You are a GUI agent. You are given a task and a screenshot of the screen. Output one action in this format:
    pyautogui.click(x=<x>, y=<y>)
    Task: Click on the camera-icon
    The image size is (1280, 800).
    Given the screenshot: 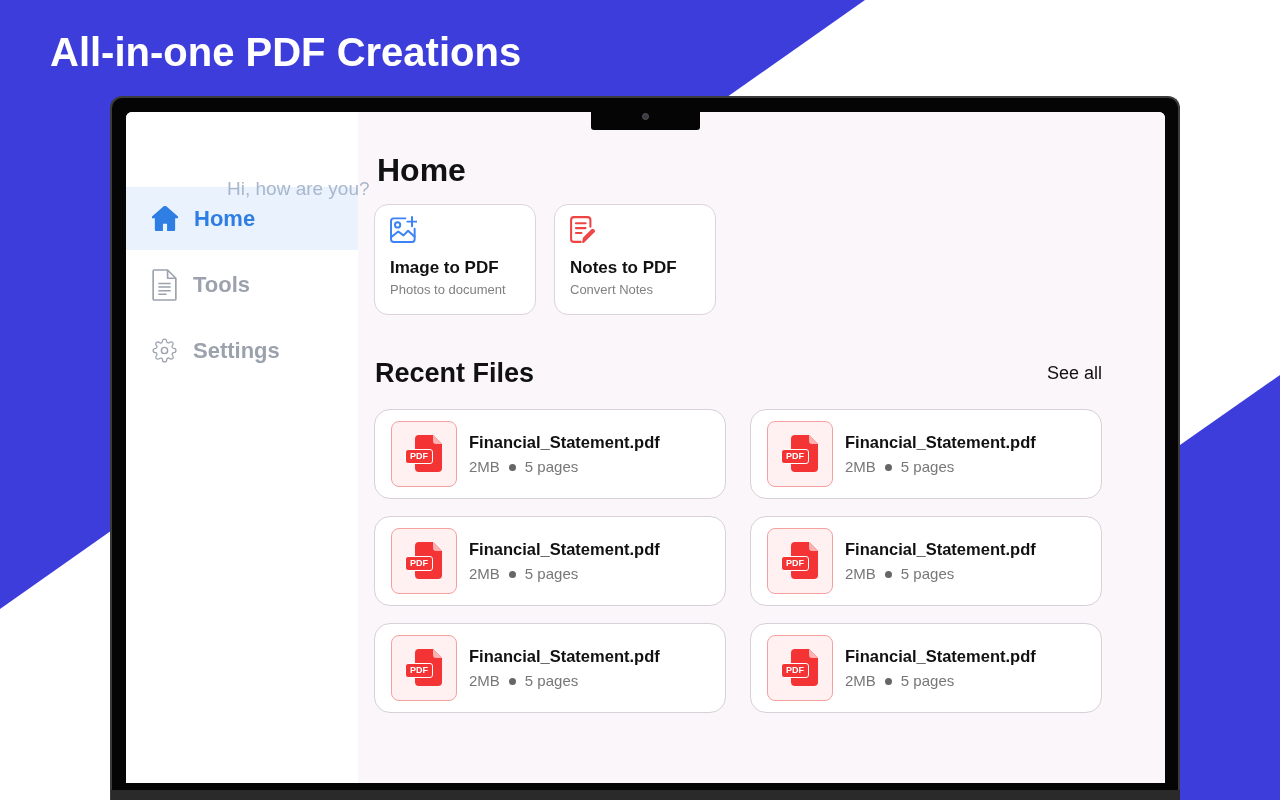 What is the action you would take?
    pyautogui.click(x=645, y=116)
    